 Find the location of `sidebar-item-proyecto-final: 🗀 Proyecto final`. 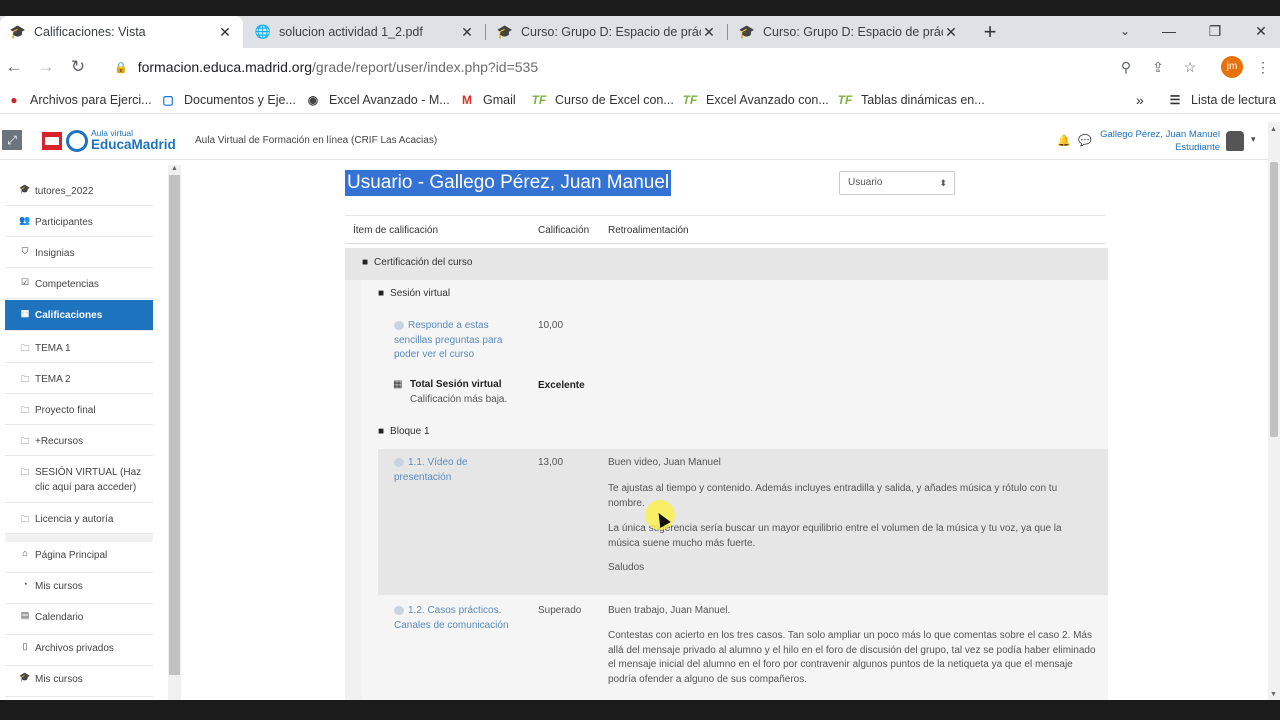

sidebar-item-proyecto-final: 🗀 Proyecto final is located at coordinates (79, 409).